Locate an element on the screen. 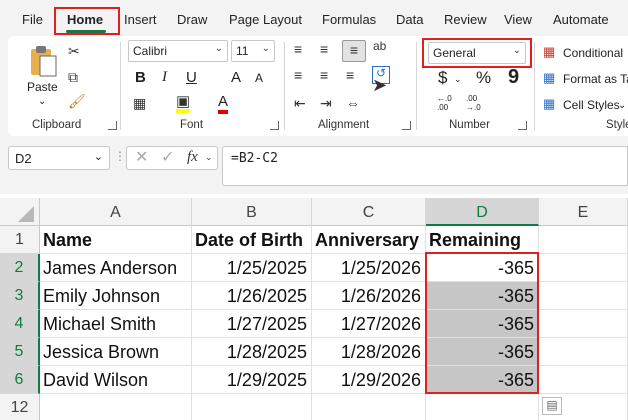 This screenshot has height=420, width=628. currency-button: $ is located at coordinates (442, 78).